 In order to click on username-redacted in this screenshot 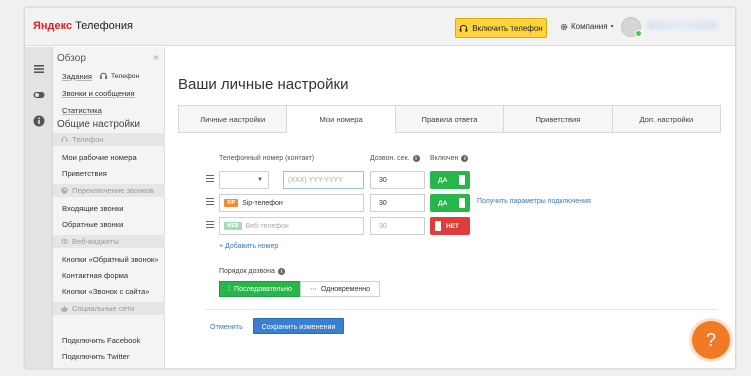, I will do `click(682, 25)`.